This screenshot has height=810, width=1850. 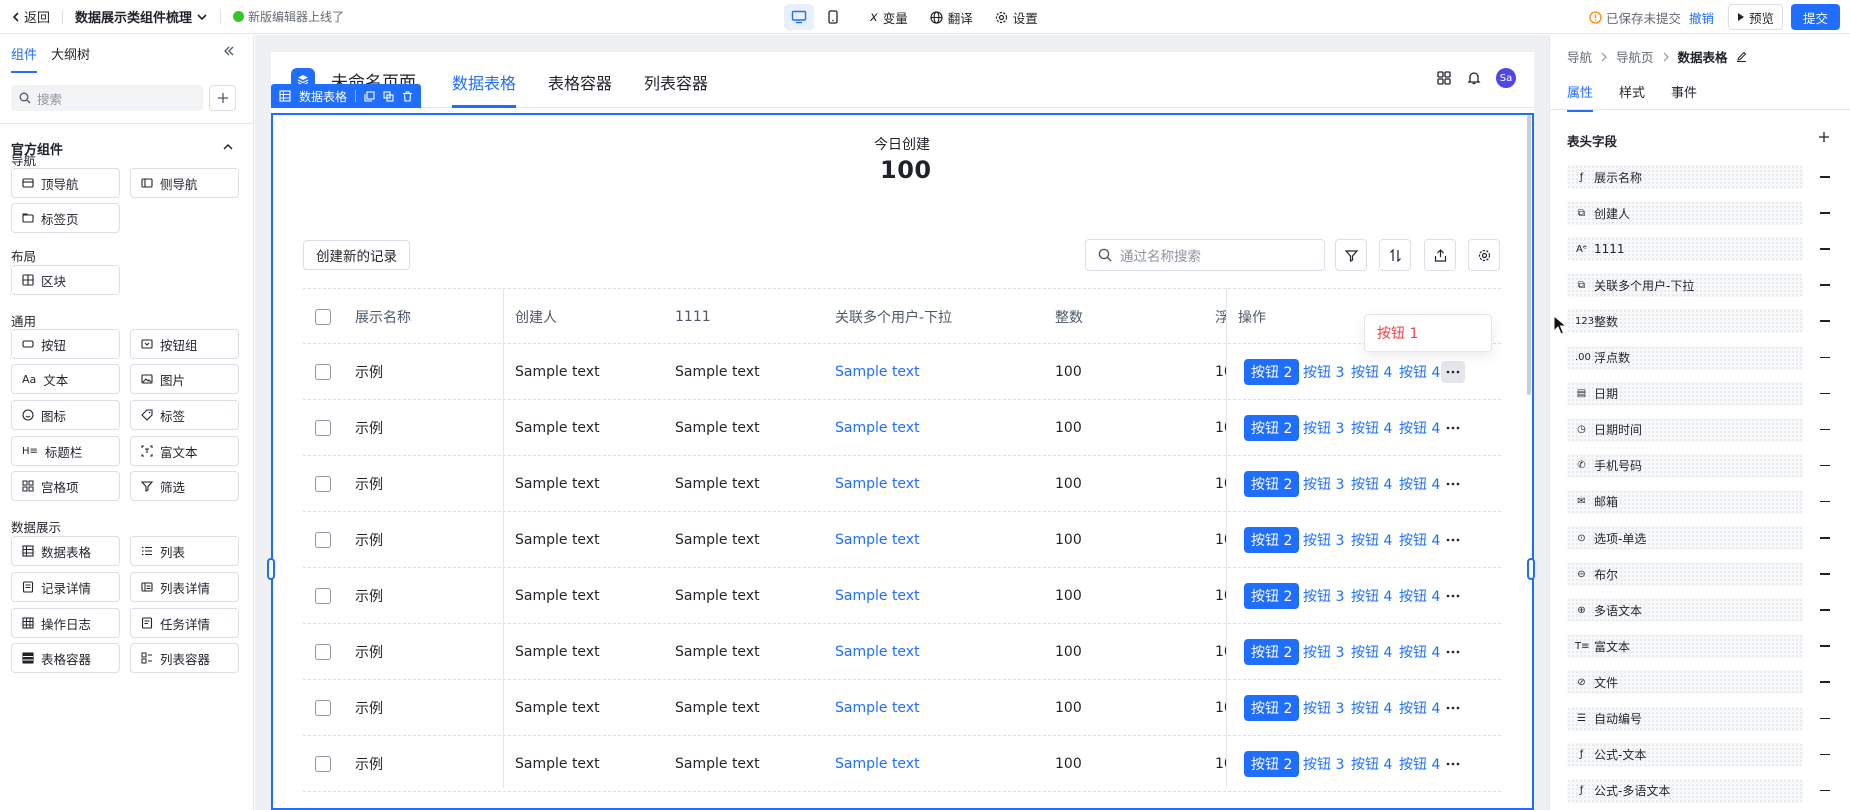 I want to click on header-field-item: ◷ 日期时间, so click(x=1685, y=429).